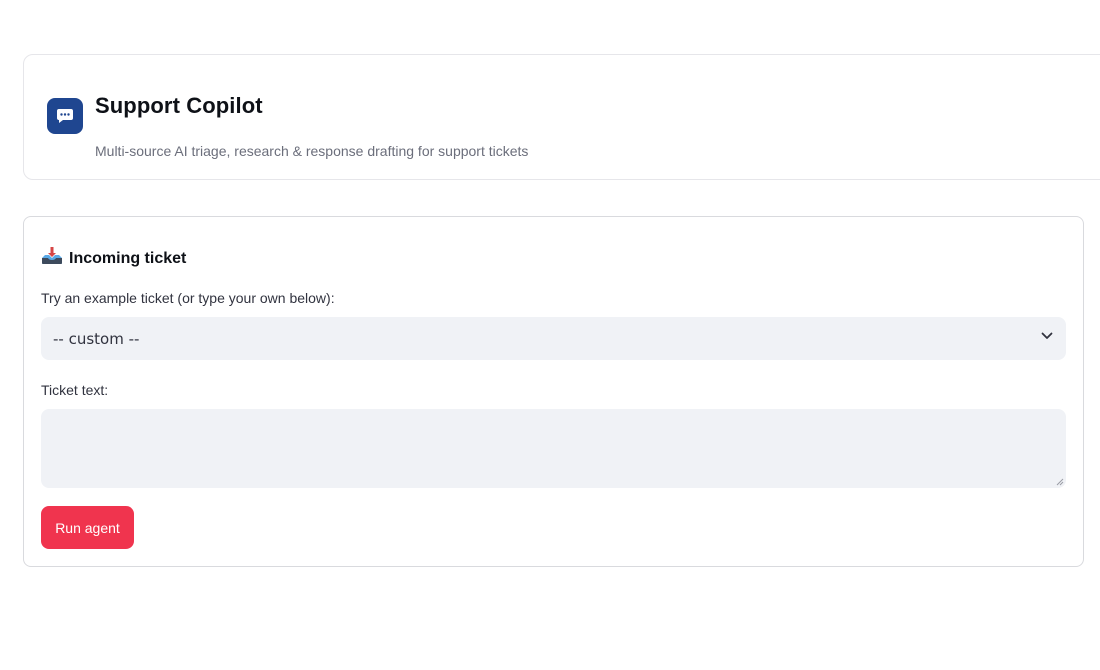 The width and height of the screenshot is (1100, 670). What do you see at coordinates (553, 338) in the screenshot?
I see `example-ticket-select: -- custom --` at bounding box center [553, 338].